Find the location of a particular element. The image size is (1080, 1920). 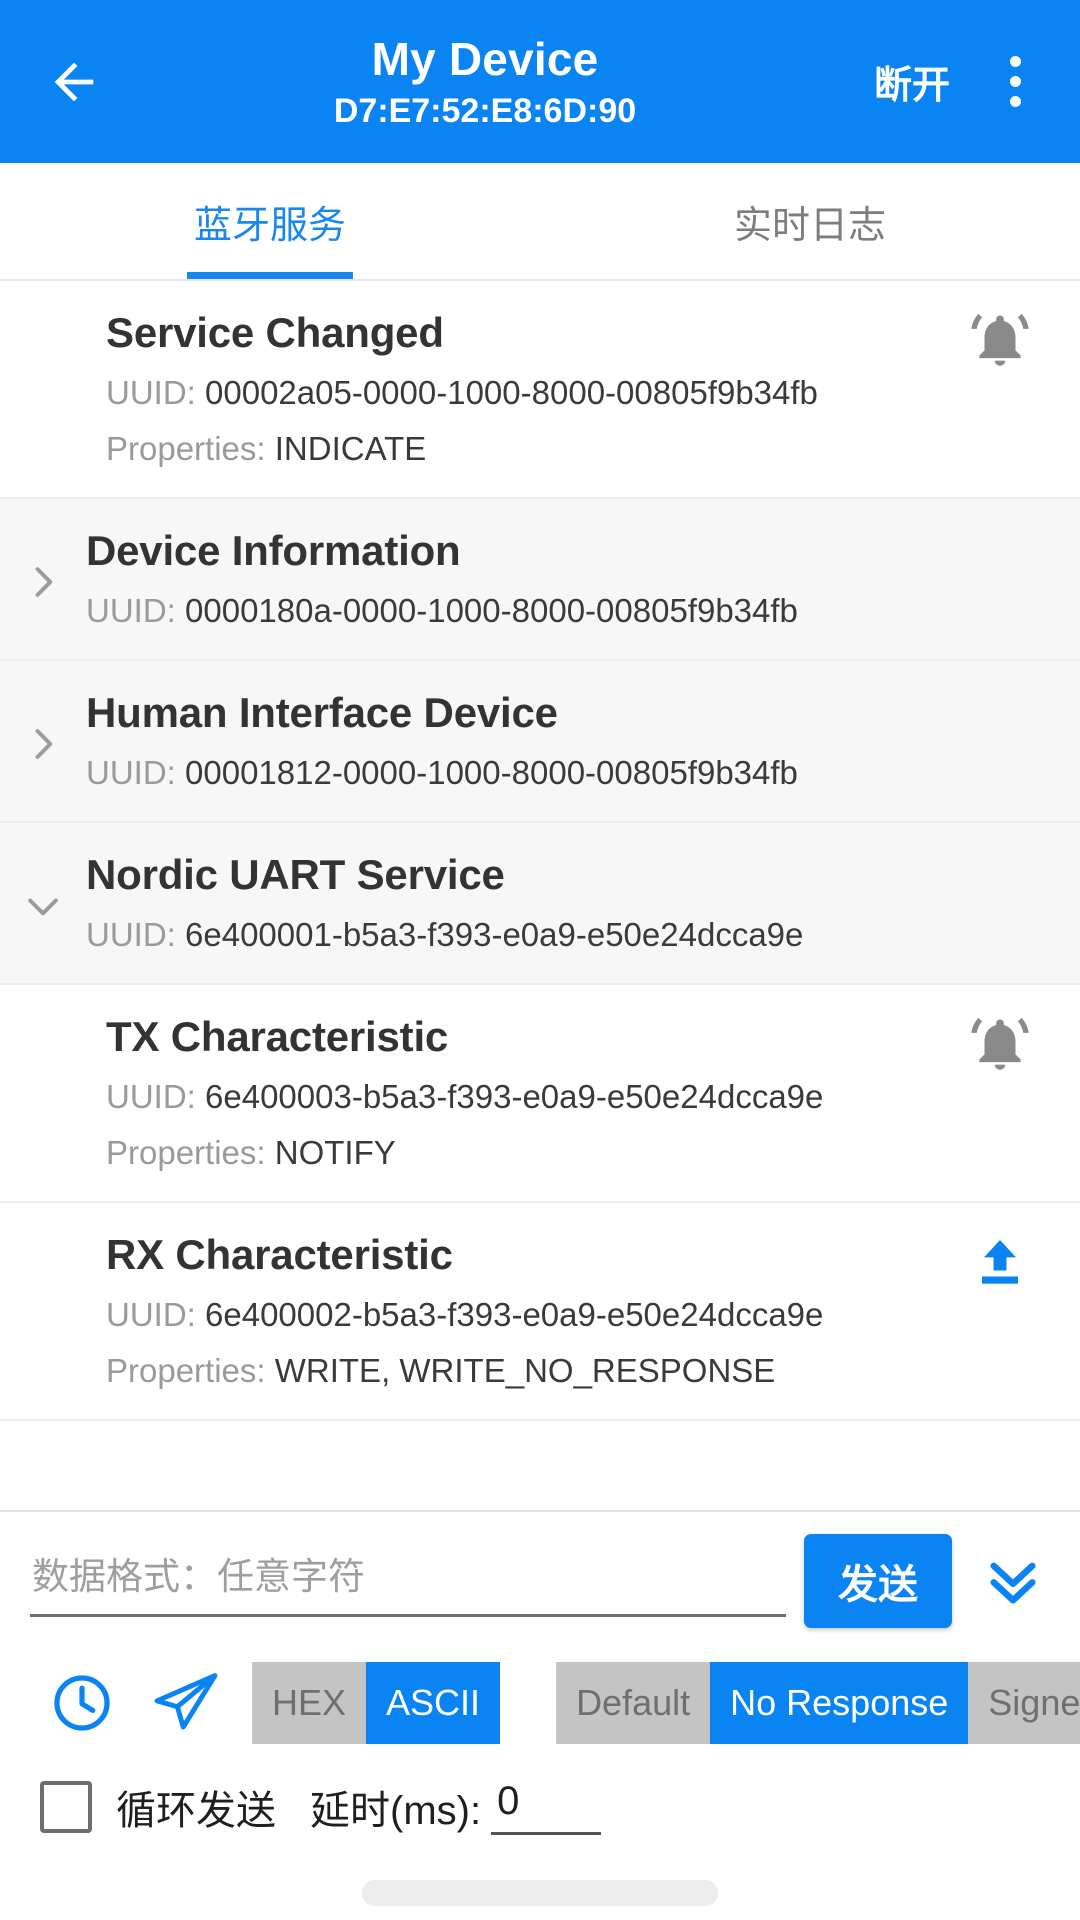

uuid-value: 00001812-0000-1000-8000-00805f9b34fb is located at coordinates (491, 772).